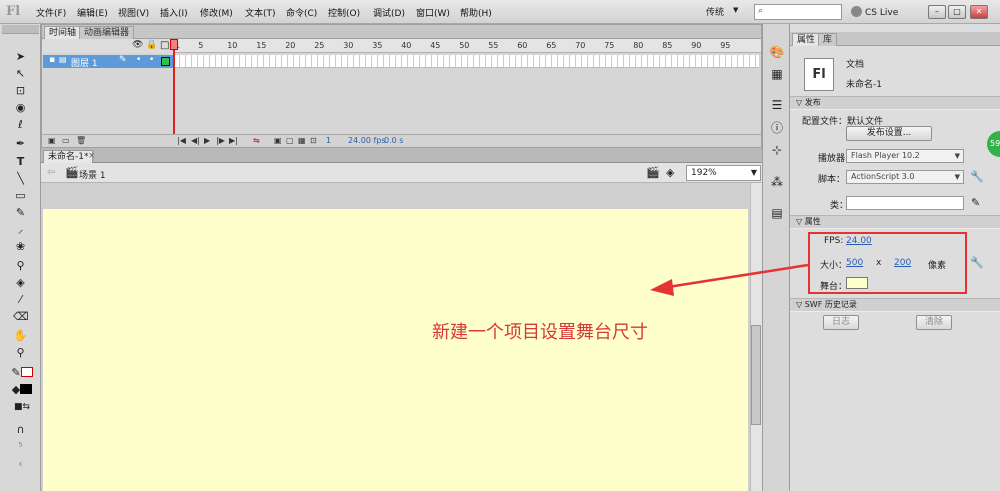 This screenshot has width=1000, height=491. What do you see at coordinates (151, 45) in the screenshot?
I see `lock-icon: 🔒` at bounding box center [151, 45].